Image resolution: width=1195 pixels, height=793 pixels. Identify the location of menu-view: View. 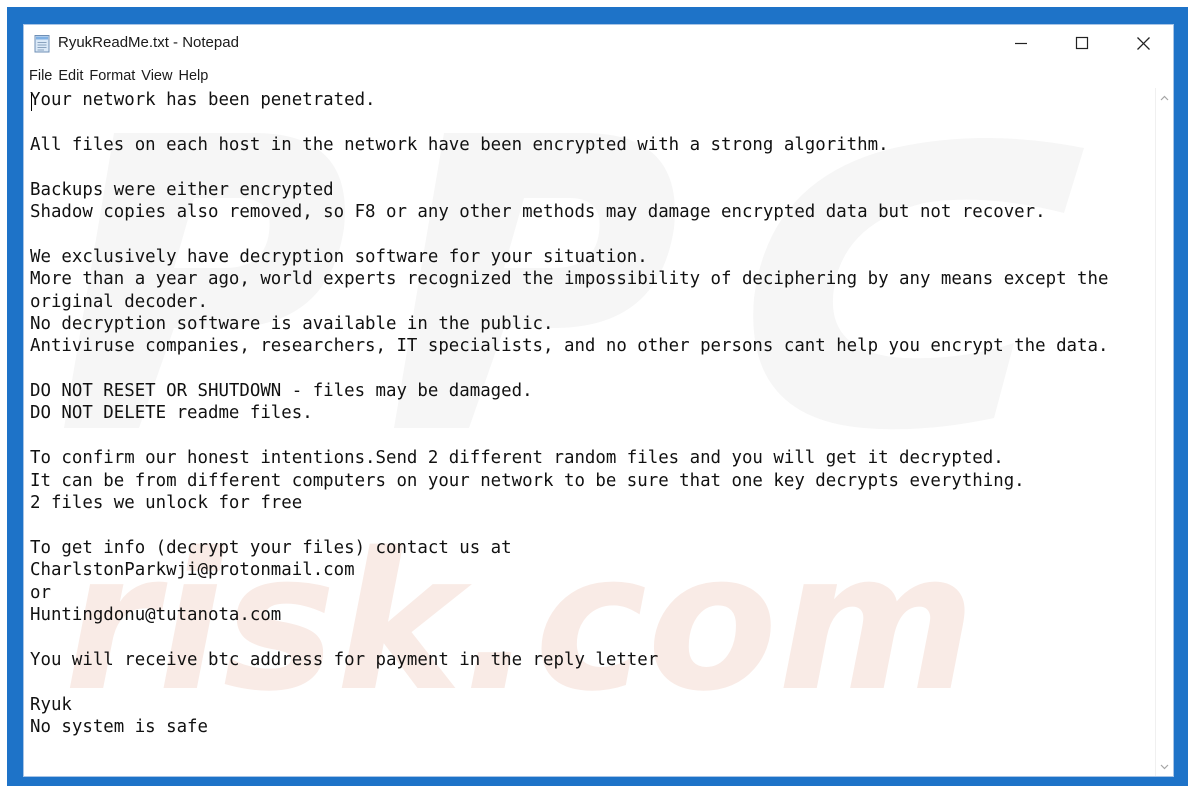
(156, 76).